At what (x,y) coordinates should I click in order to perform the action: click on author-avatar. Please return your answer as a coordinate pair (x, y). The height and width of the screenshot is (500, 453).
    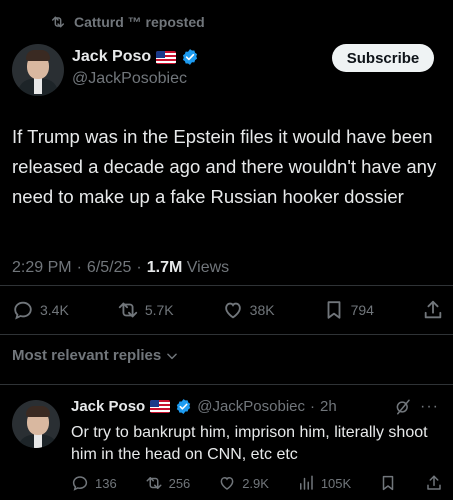
    Looking at the image, I should click on (38, 70).